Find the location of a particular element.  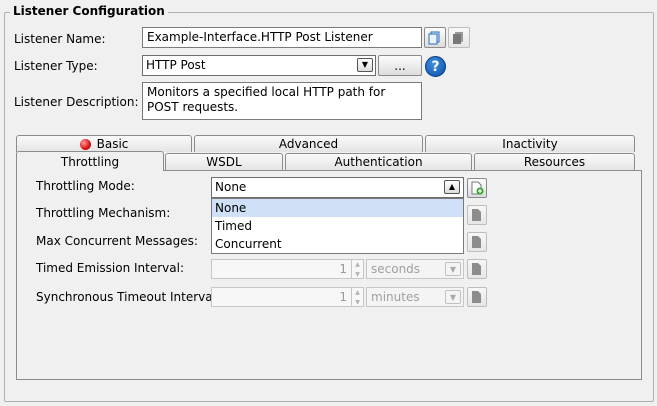

sync-timeout-add-button is located at coordinates (477, 297).